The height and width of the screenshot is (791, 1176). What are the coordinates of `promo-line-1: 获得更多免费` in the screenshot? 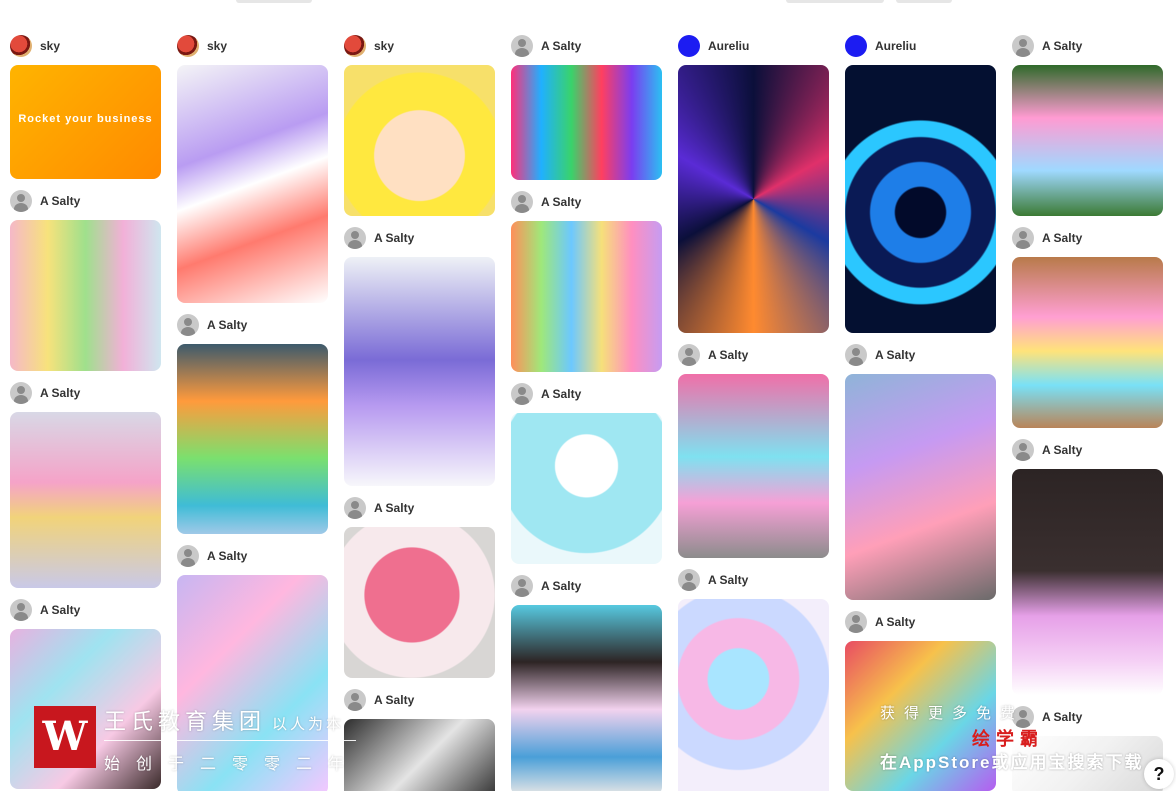 It's located at (952, 713).